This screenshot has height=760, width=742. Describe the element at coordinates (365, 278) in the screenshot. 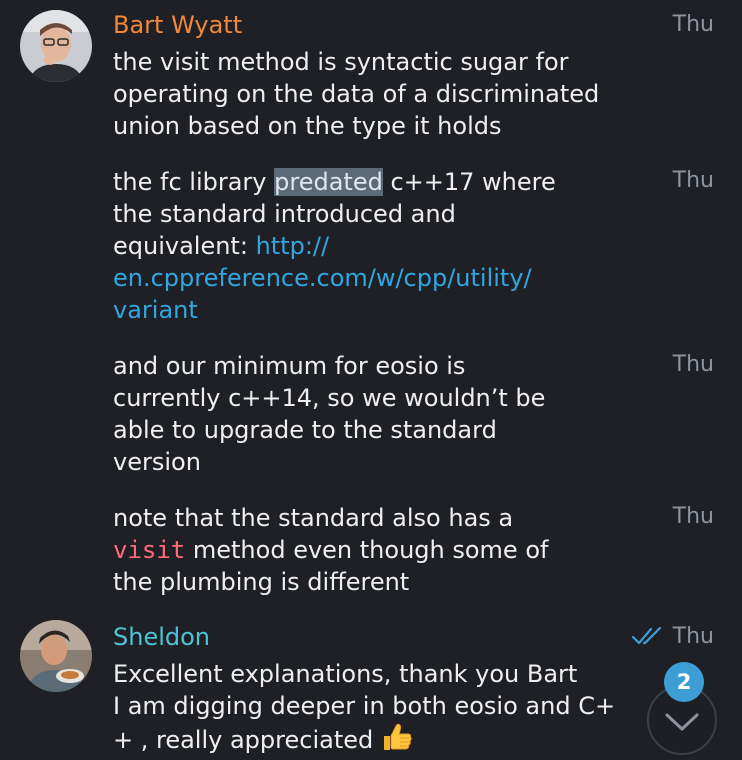

I see `cppreference-link-continued: en.cppreference.com/w/cpp/utility/` at that location.